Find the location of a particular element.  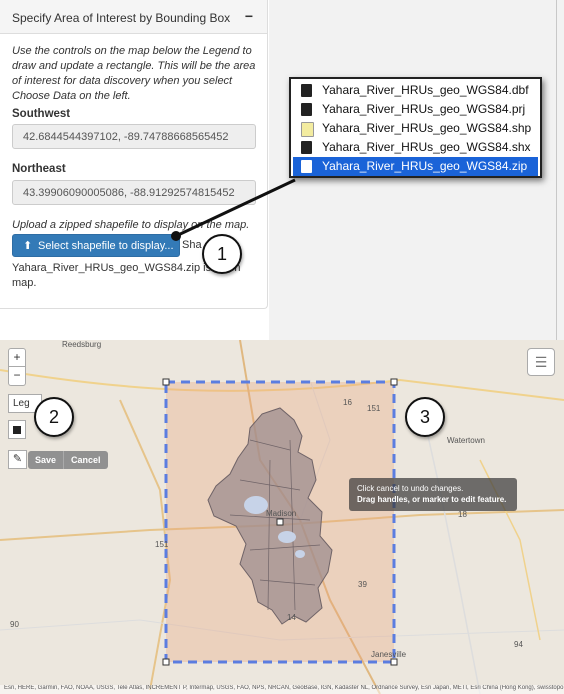

callout-1: 1 is located at coordinates (222, 254).